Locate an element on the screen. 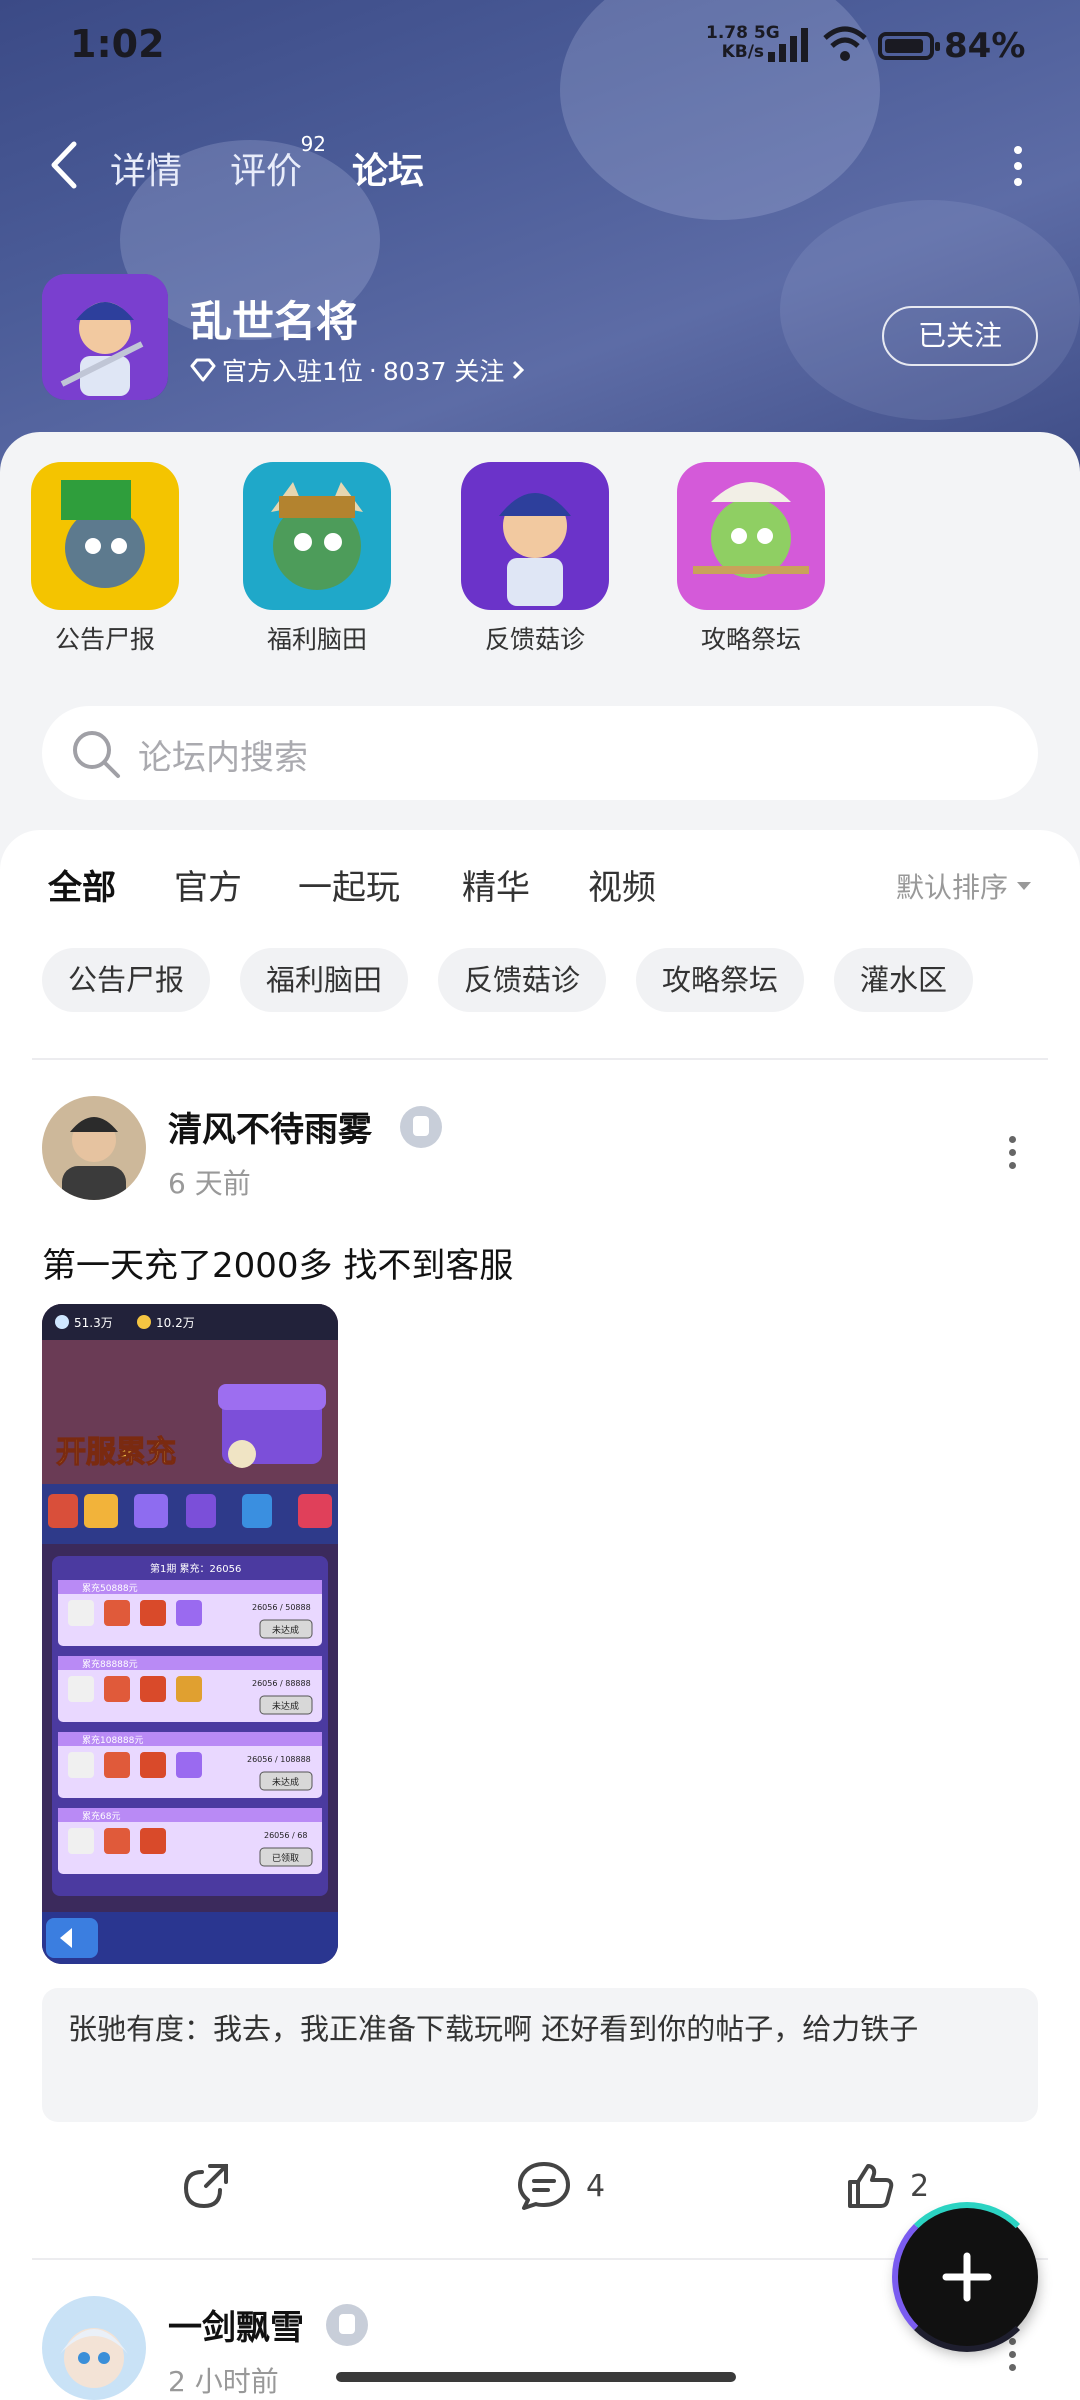 Image resolution: width=1080 pixels, height=2400 pixels. game-title: 乱世名将 is located at coordinates (274, 321).